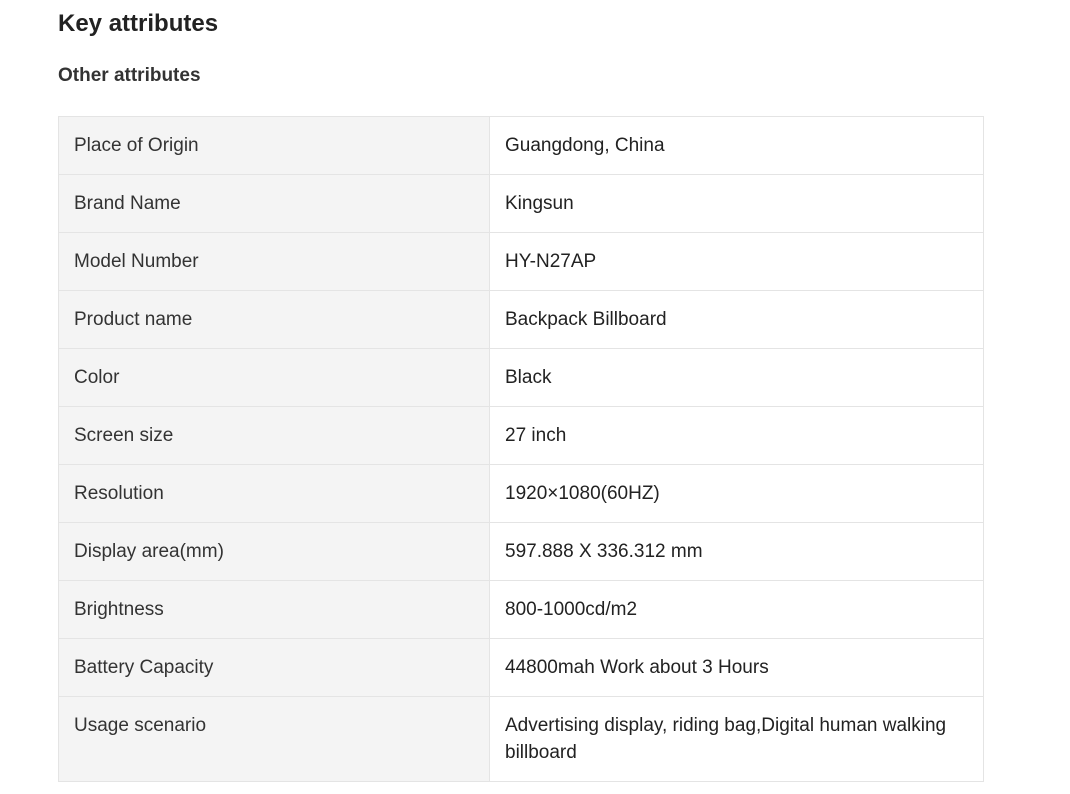  I want to click on attribute-key: Brightness, so click(274, 609).